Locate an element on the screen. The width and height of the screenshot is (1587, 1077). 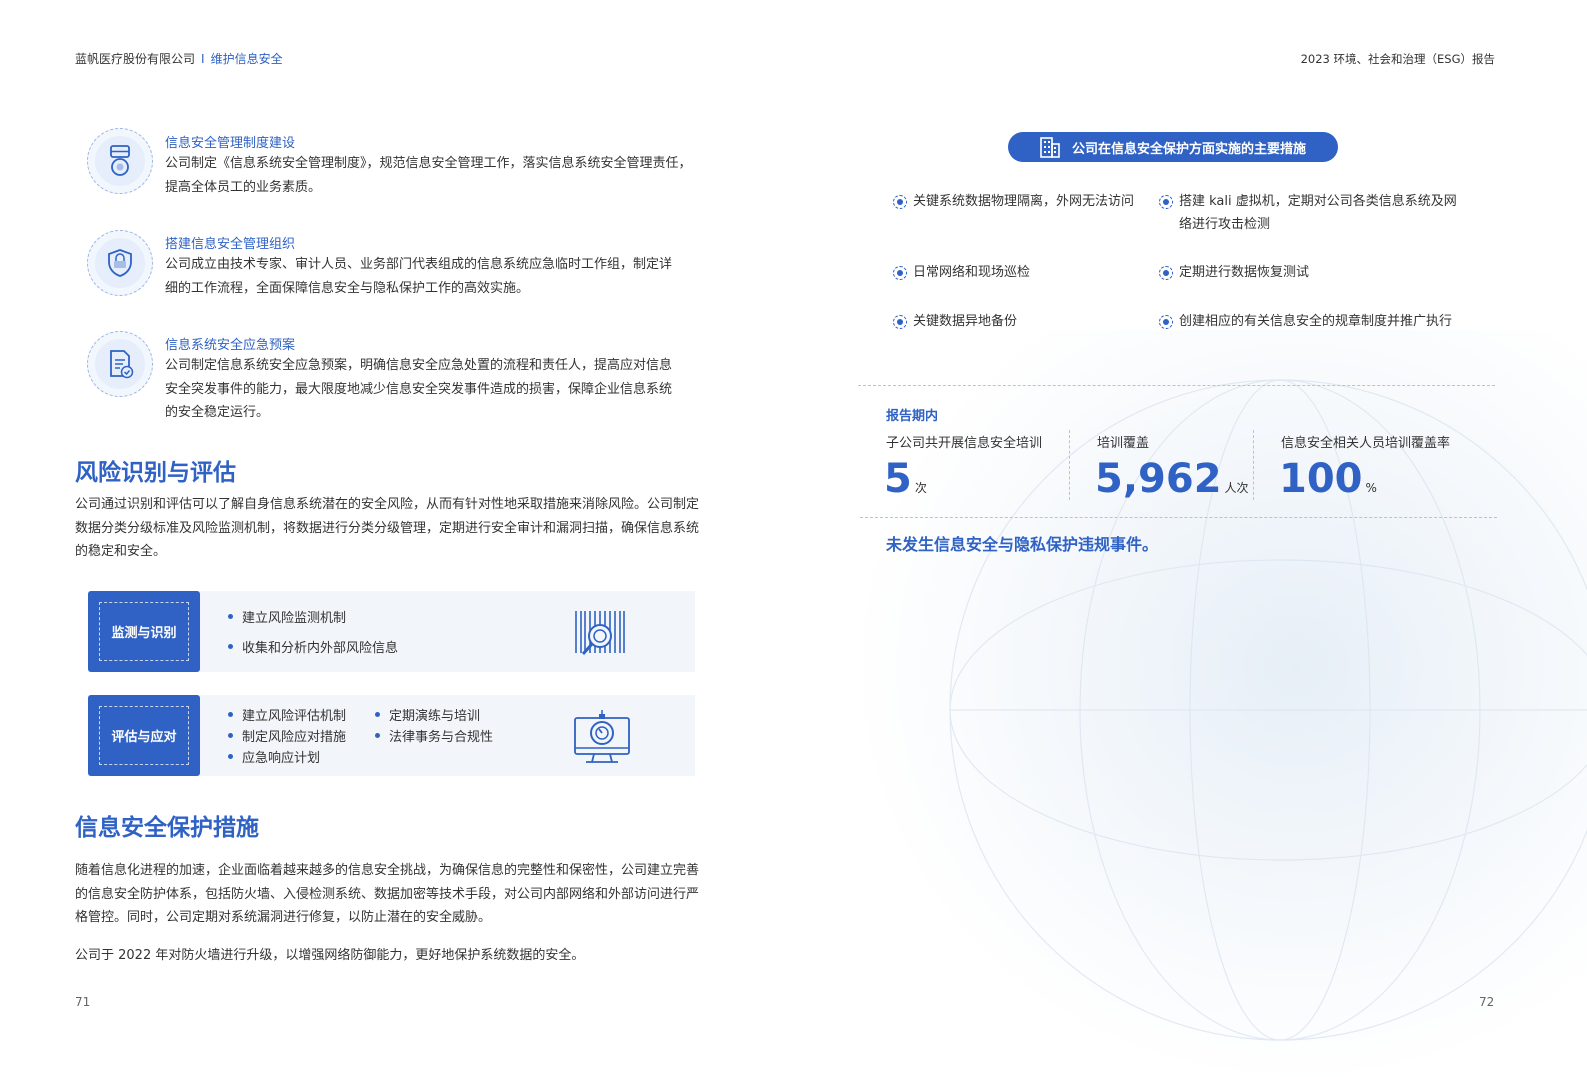
bullet-item: 定期演练与培训 is located at coordinates (427, 714).